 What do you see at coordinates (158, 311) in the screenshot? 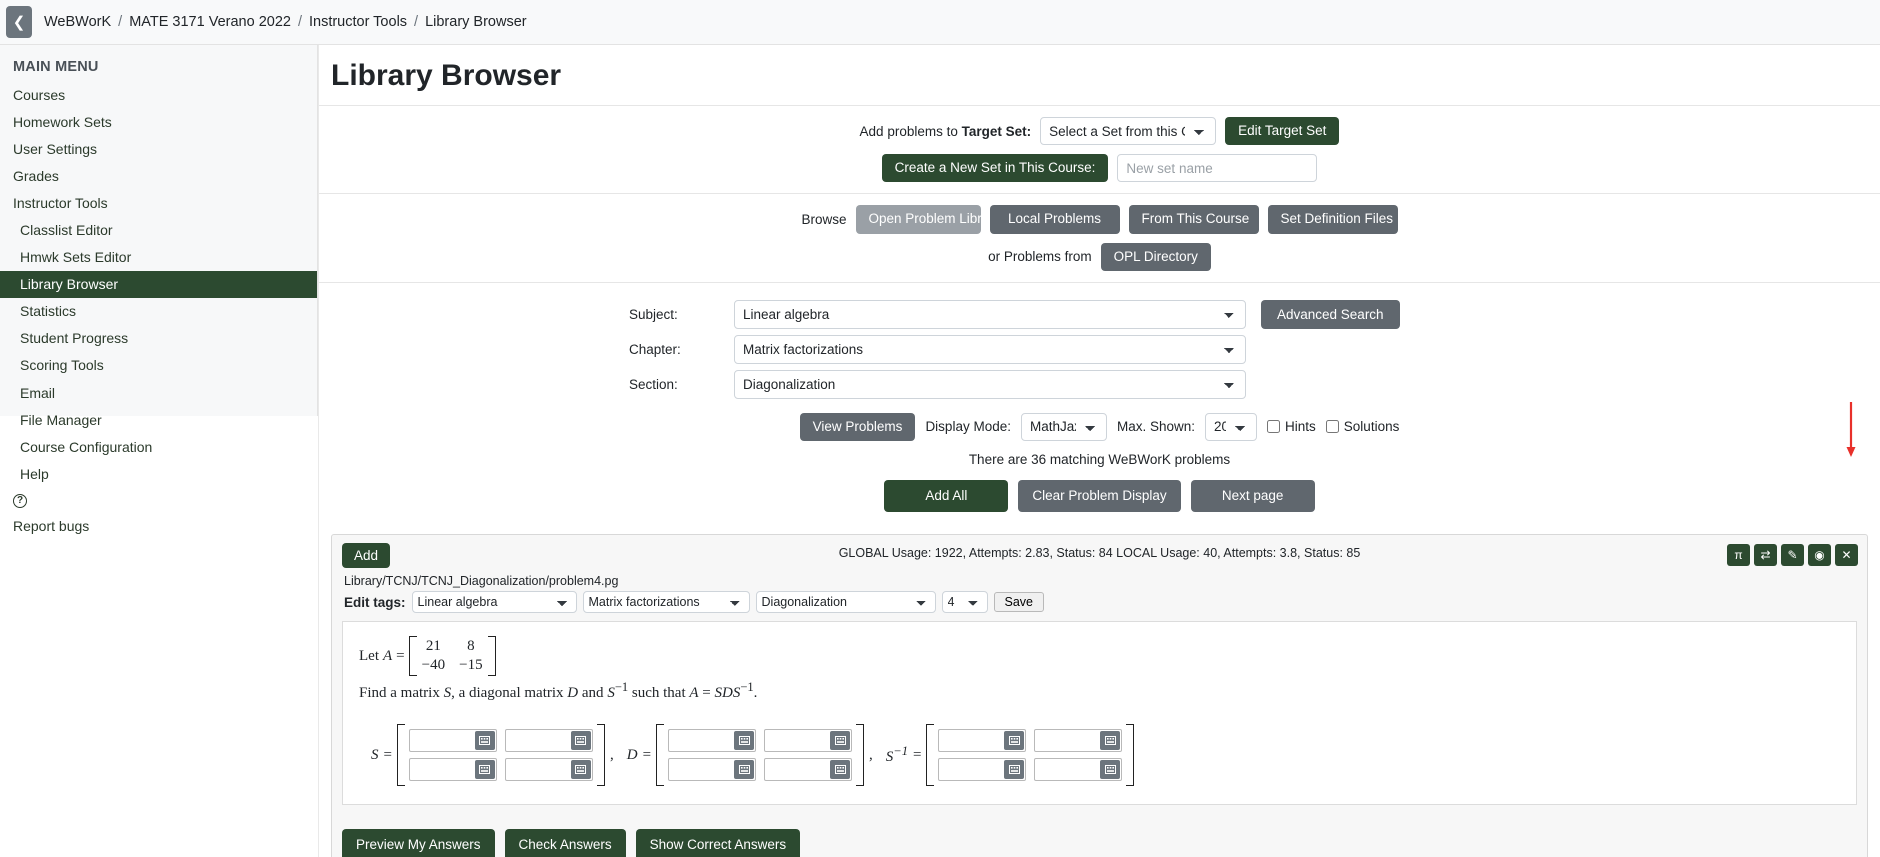
I see `sidebar-item-statistics: Statistics` at bounding box center [158, 311].